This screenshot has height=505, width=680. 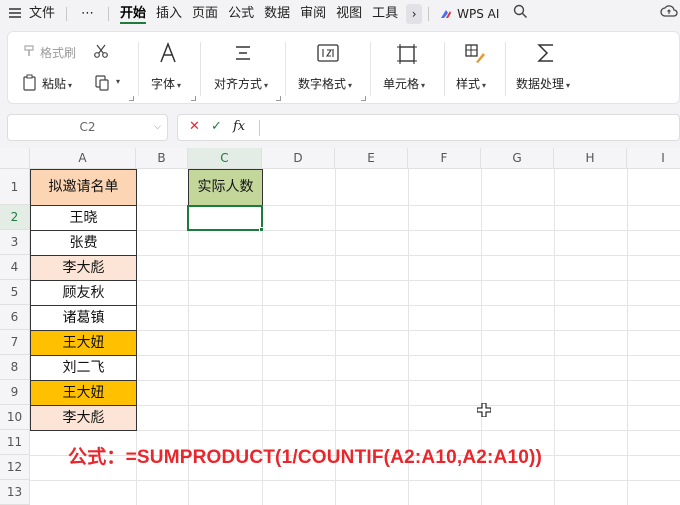 I want to click on align-icon, so click(x=243, y=55).